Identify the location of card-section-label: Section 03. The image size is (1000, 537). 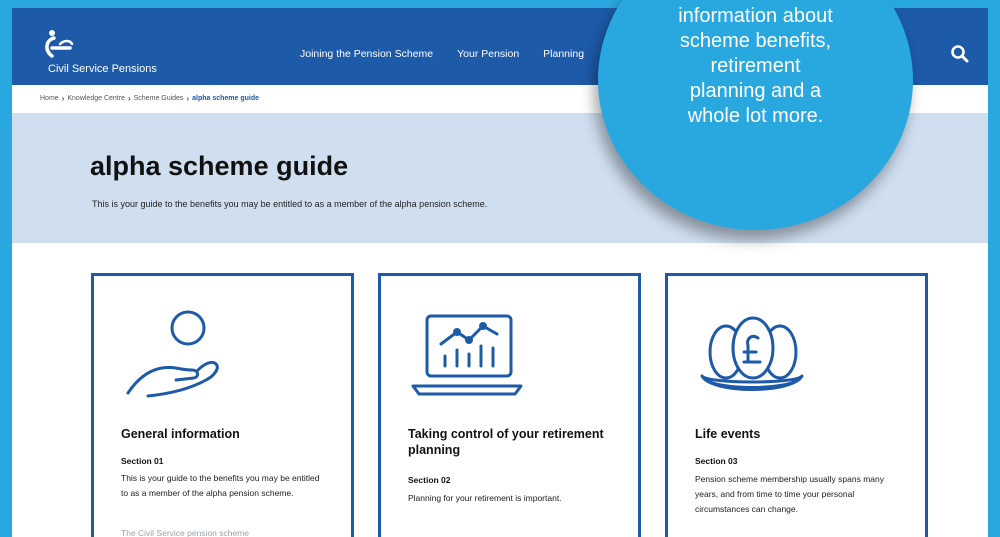
(716, 461).